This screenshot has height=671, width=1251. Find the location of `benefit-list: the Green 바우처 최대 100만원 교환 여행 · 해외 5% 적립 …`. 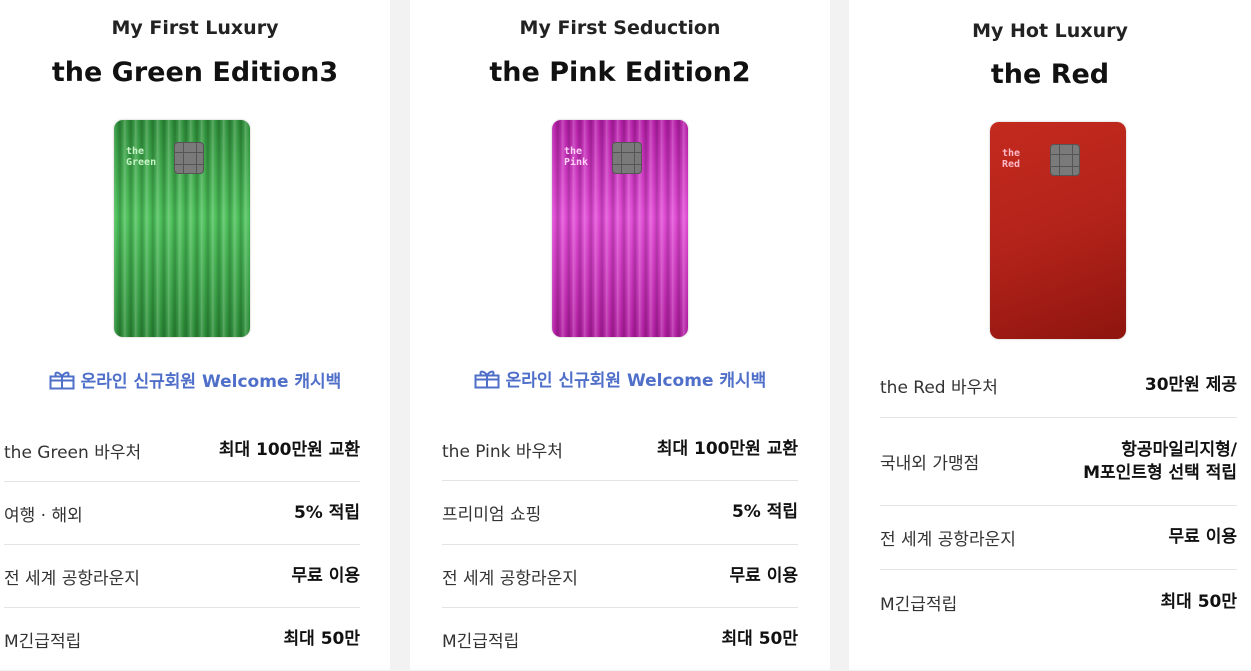

benefit-list: the Green 바우처 최대 100만원 교환 여행 · 해외 5% 적립 … is located at coordinates (182, 545).